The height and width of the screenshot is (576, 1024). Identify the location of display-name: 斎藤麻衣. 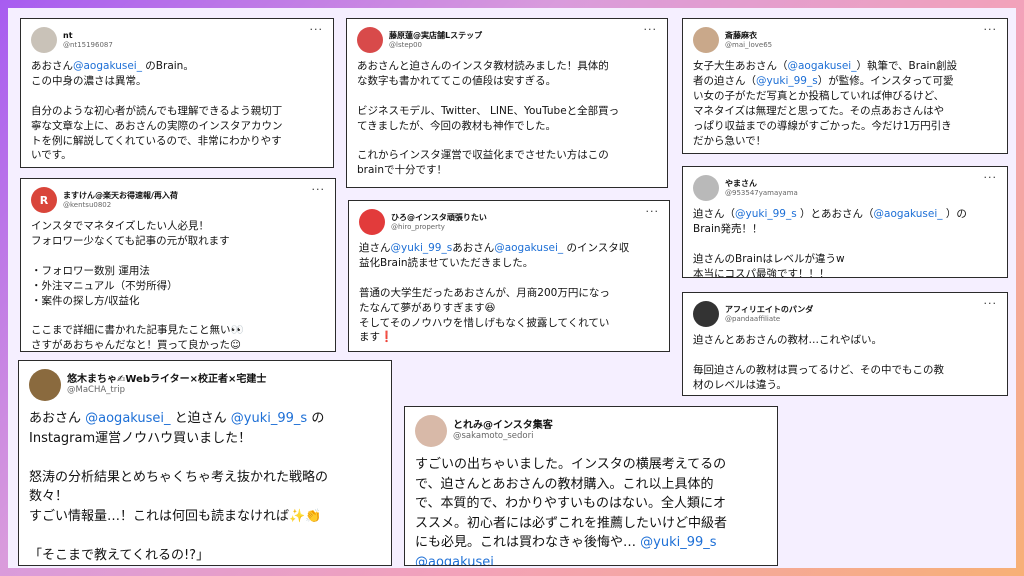
(748, 35).